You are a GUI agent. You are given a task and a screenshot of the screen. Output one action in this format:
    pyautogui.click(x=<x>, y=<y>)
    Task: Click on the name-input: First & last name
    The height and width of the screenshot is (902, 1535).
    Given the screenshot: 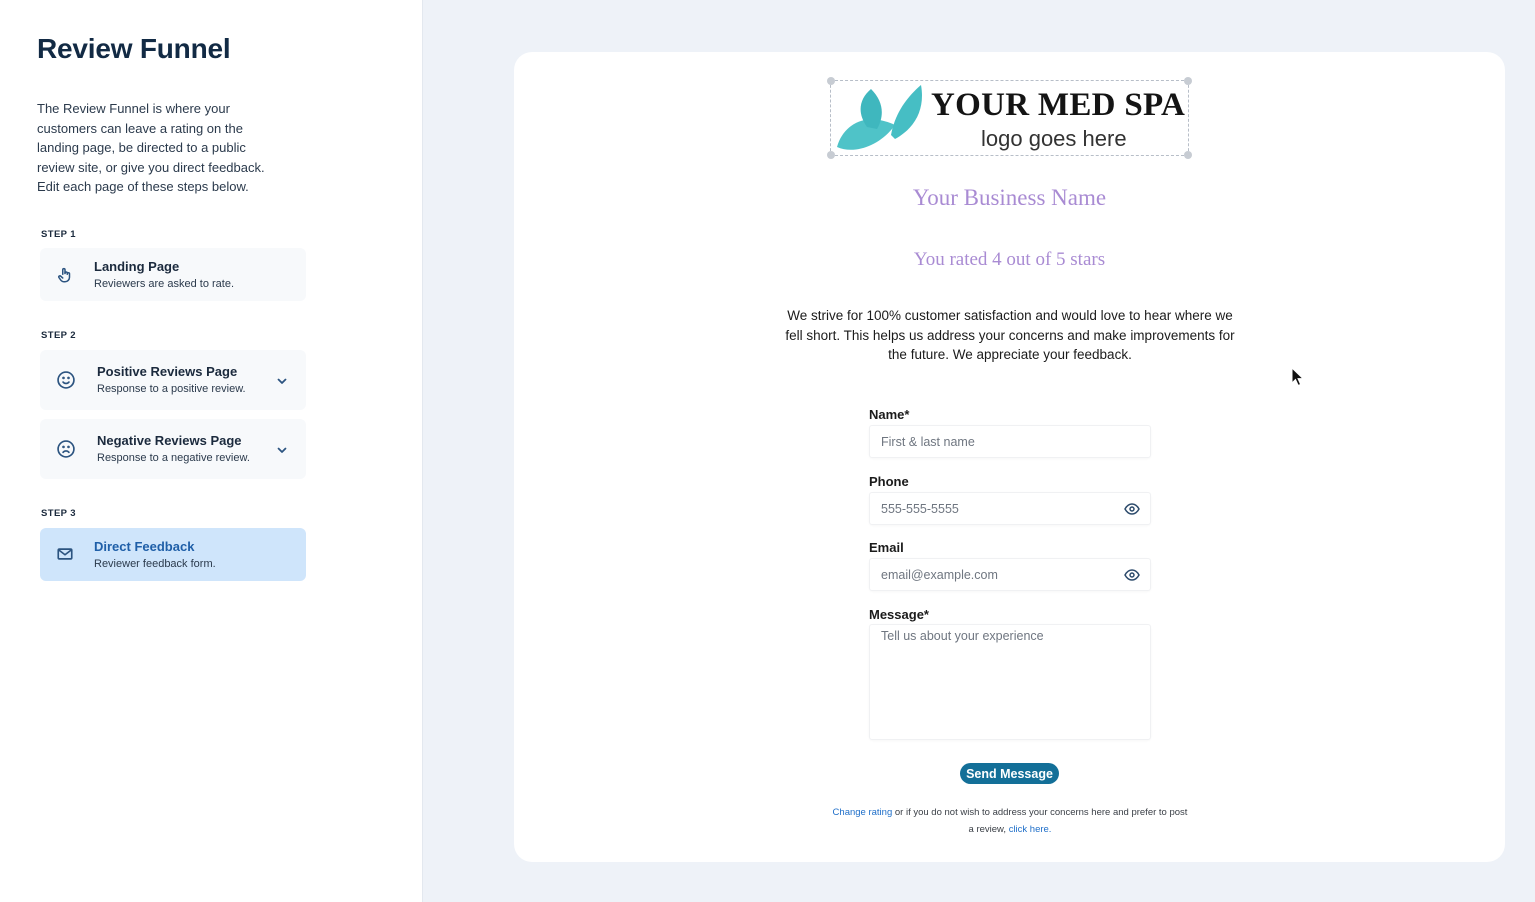 What is the action you would take?
    pyautogui.click(x=1010, y=441)
    